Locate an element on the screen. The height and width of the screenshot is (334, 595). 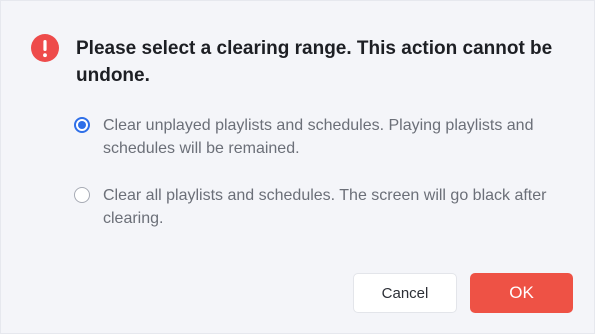
radio-clear-all is located at coordinates (82, 195).